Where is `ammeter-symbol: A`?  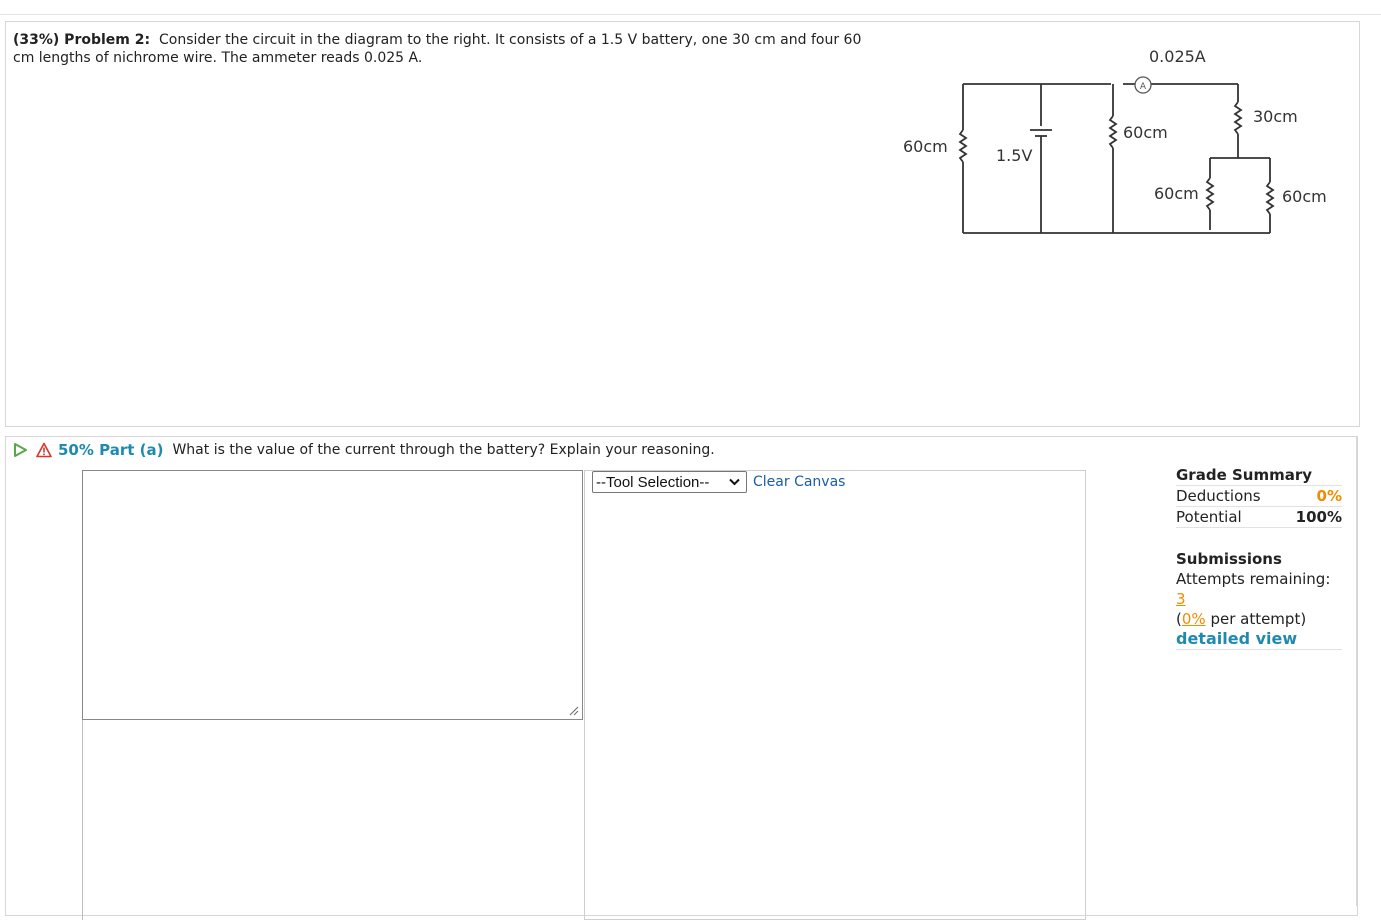
ammeter-symbol: A is located at coordinates (1143, 87).